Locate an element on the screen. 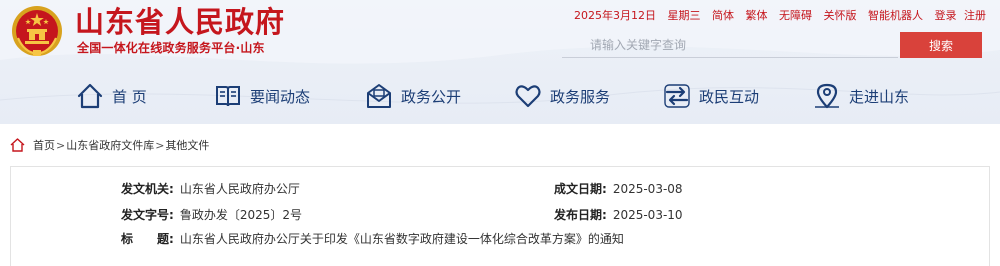  traditional-chinese-link: 繁体 is located at coordinates (757, 15).